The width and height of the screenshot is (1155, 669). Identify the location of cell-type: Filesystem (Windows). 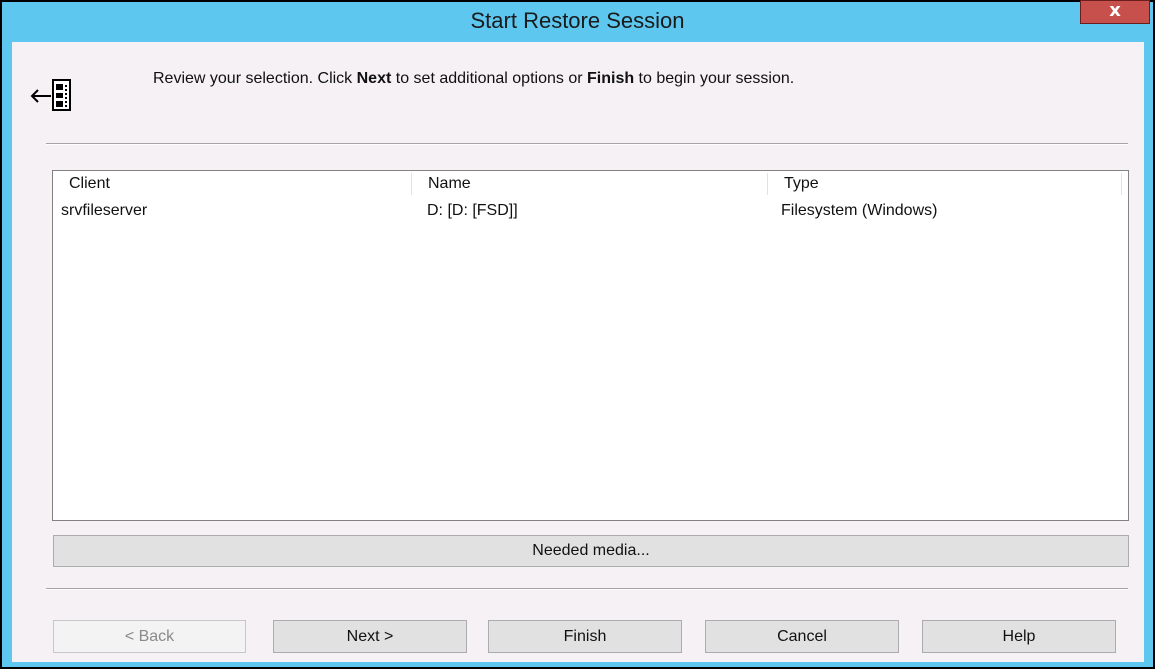
(859, 210).